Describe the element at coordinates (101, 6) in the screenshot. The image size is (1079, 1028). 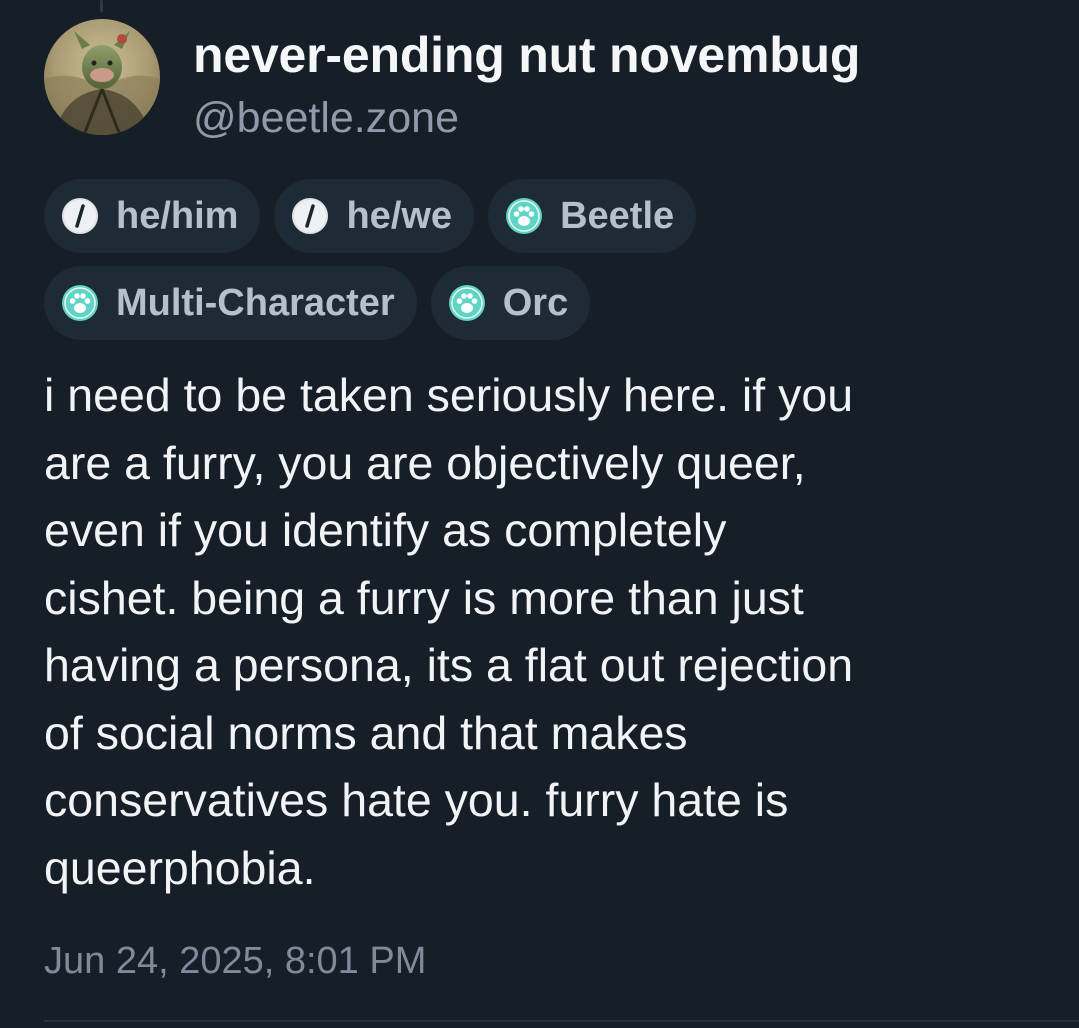
I see `thread-line` at that location.